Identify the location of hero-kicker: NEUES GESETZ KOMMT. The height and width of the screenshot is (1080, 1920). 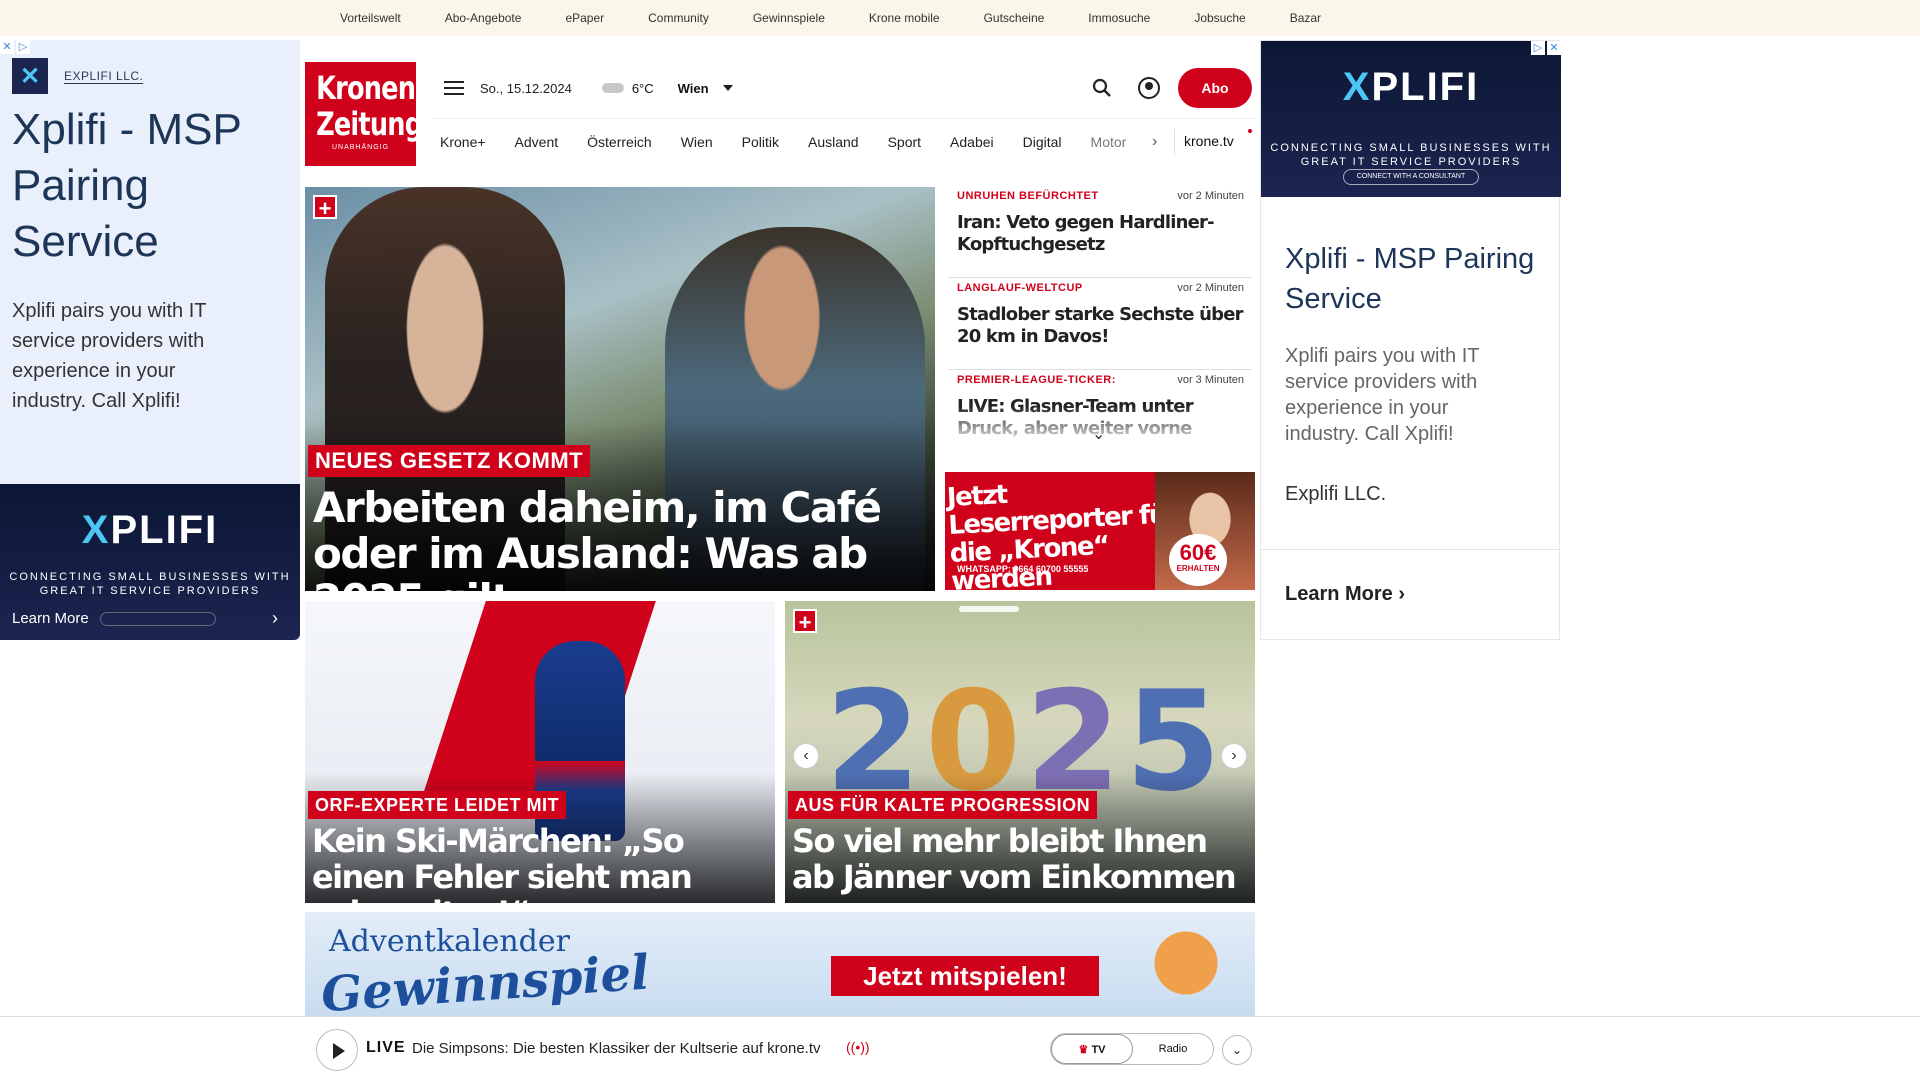
(449, 461).